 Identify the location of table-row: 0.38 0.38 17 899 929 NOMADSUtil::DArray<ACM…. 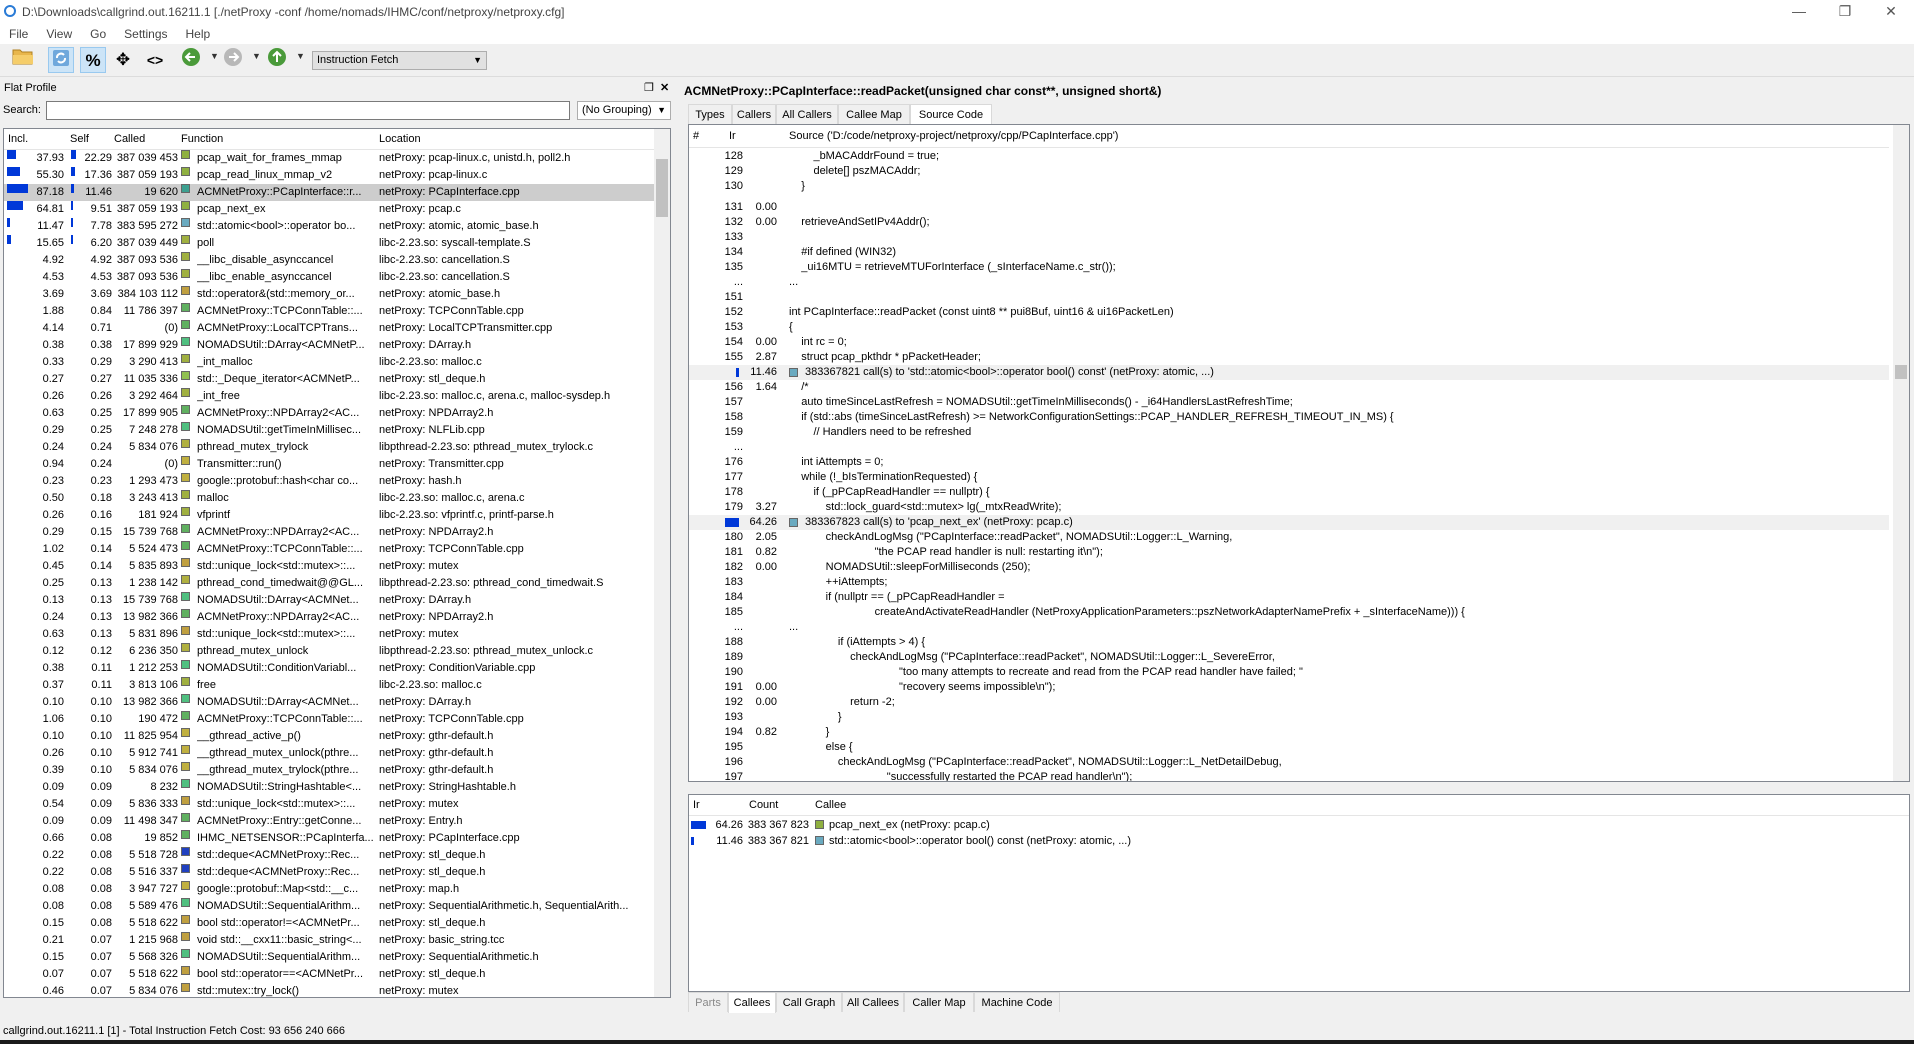
(337, 345).